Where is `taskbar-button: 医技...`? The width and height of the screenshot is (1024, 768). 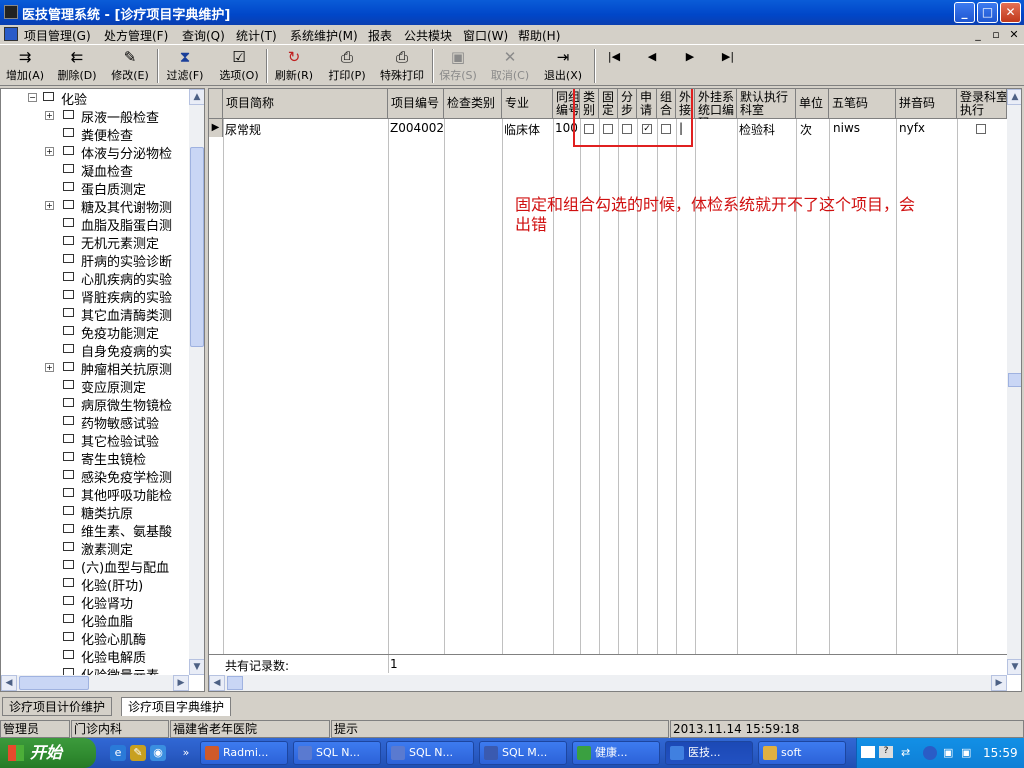
taskbar-button: 医技... is located at coordinates (709, 753).